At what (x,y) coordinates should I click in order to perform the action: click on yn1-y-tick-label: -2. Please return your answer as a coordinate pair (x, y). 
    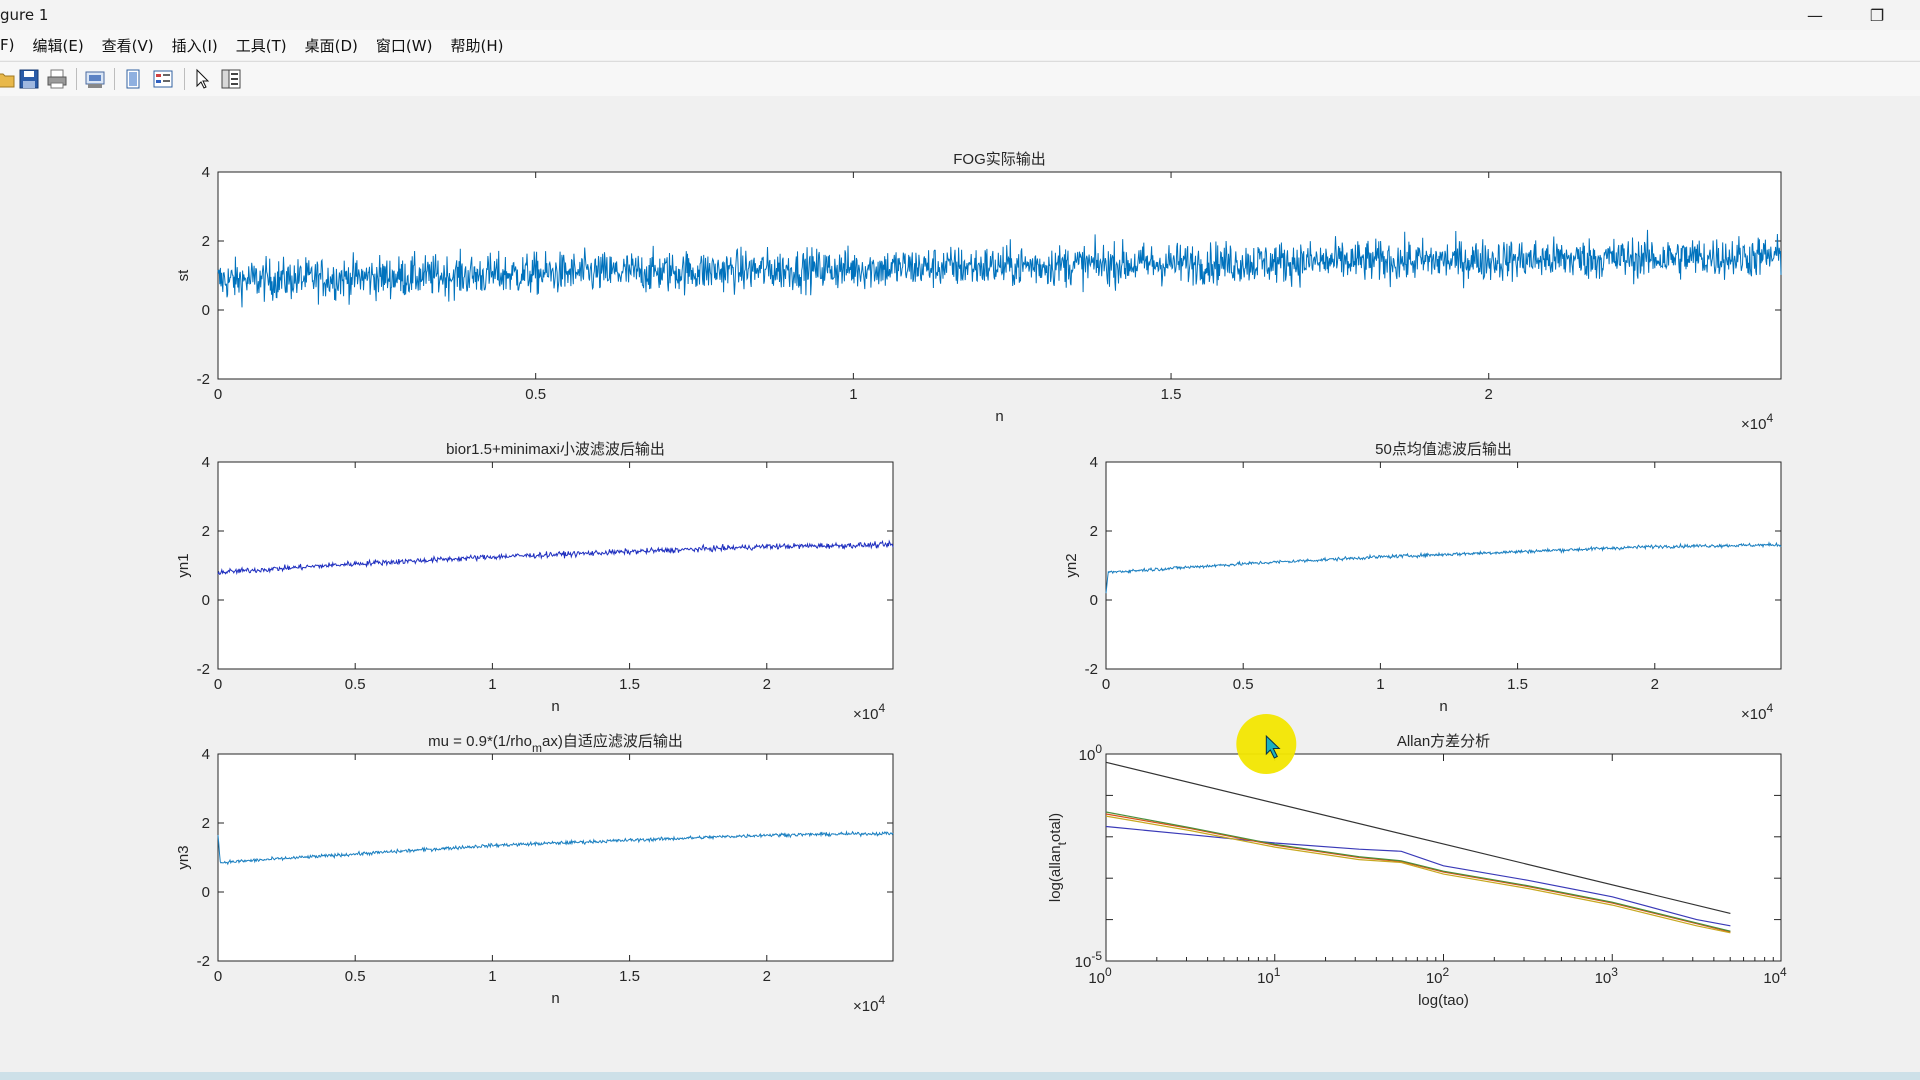
    Looking at the image, I should click on (203, 669).